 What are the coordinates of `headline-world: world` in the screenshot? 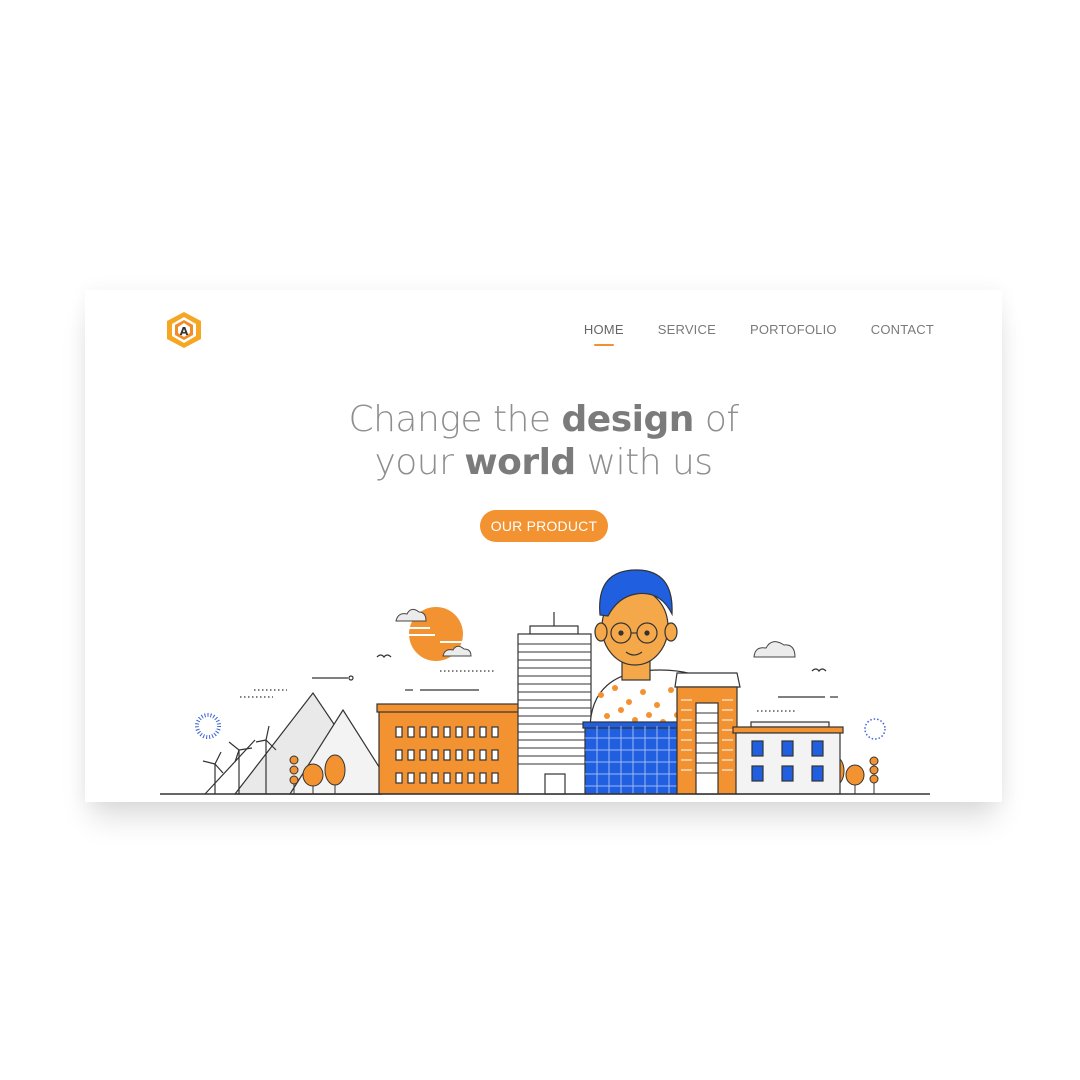 It's located at (520, 462).